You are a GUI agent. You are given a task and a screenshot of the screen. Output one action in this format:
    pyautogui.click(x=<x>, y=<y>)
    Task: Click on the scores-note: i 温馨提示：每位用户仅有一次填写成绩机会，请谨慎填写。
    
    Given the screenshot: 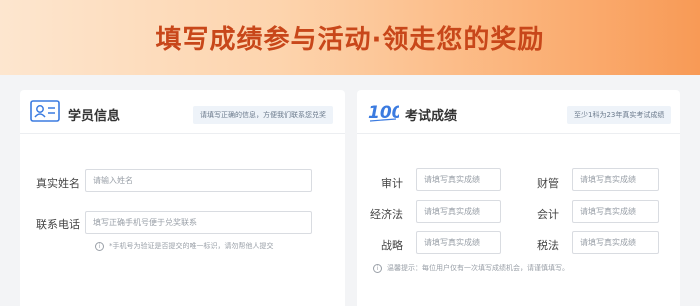 What is the action you would take?
    pyautogui.click(x=471, y=268)
    